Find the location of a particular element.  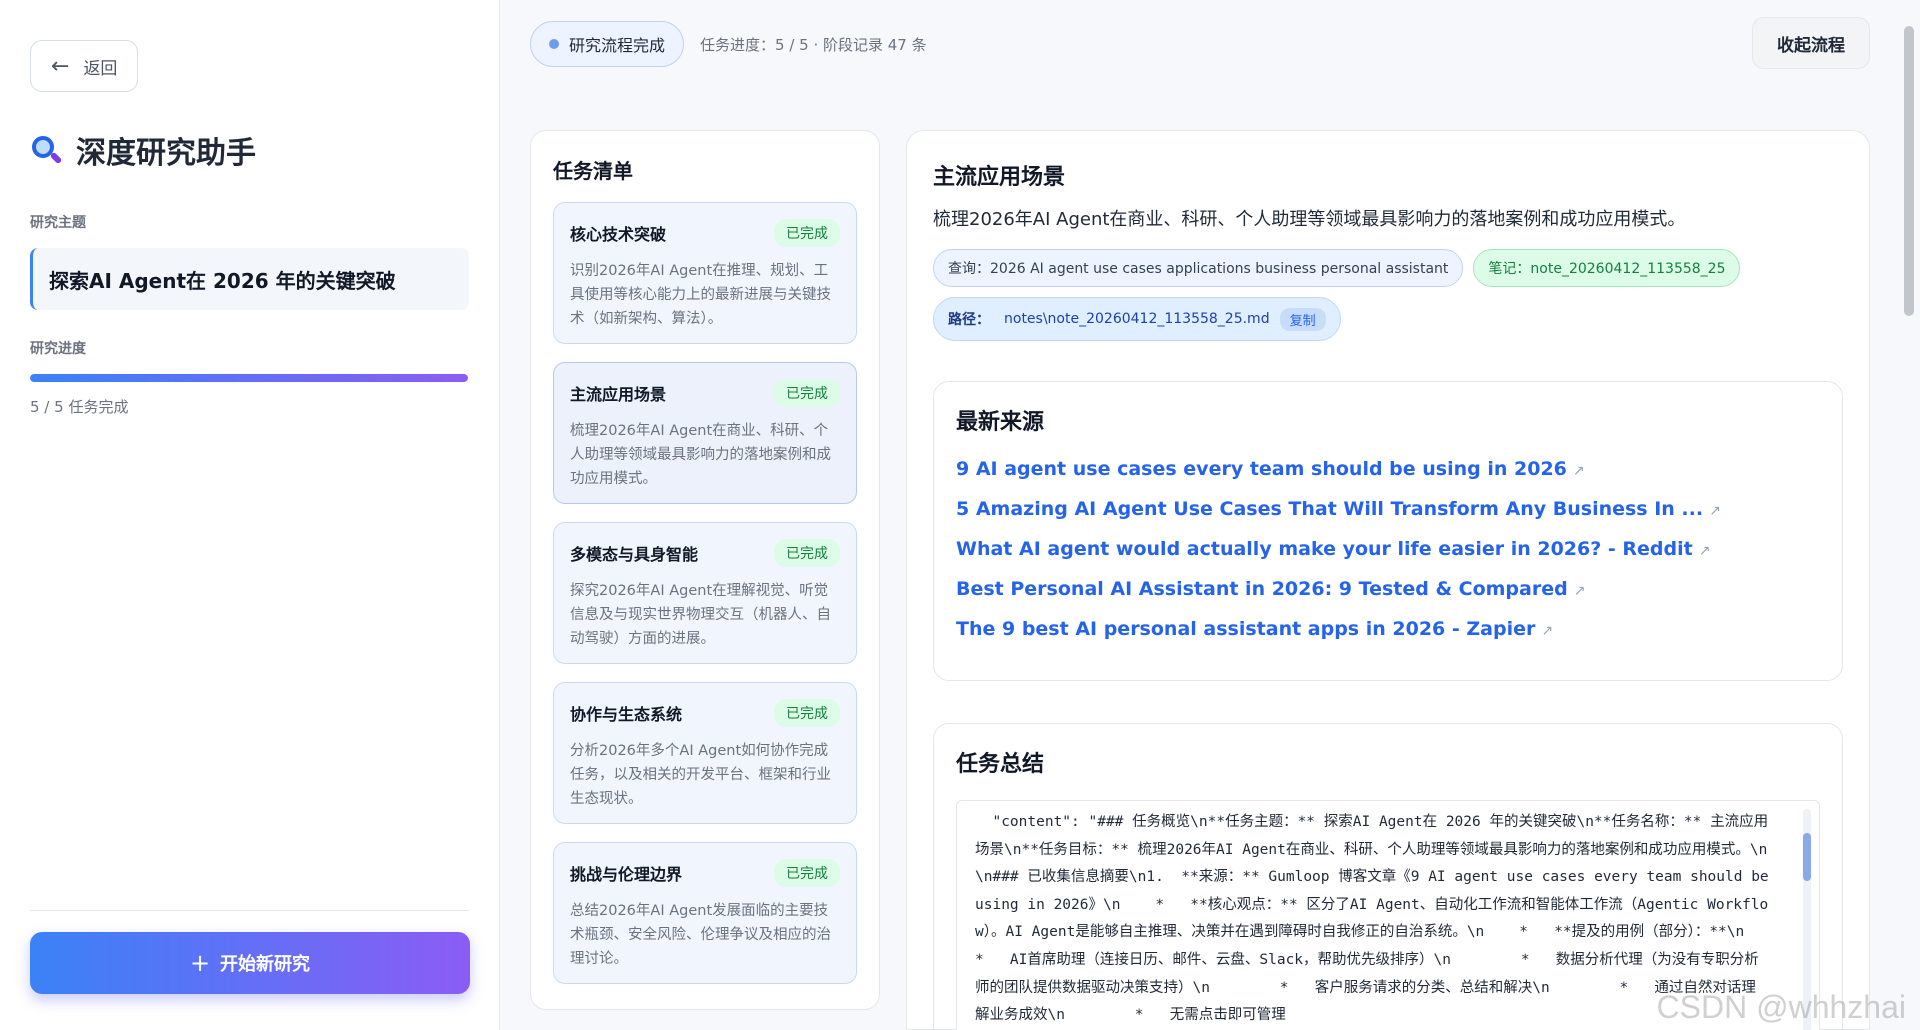

path-tag: 路径： notes\note_20260412_113558_25.md 复制 is located at coordinates (1137, 319).